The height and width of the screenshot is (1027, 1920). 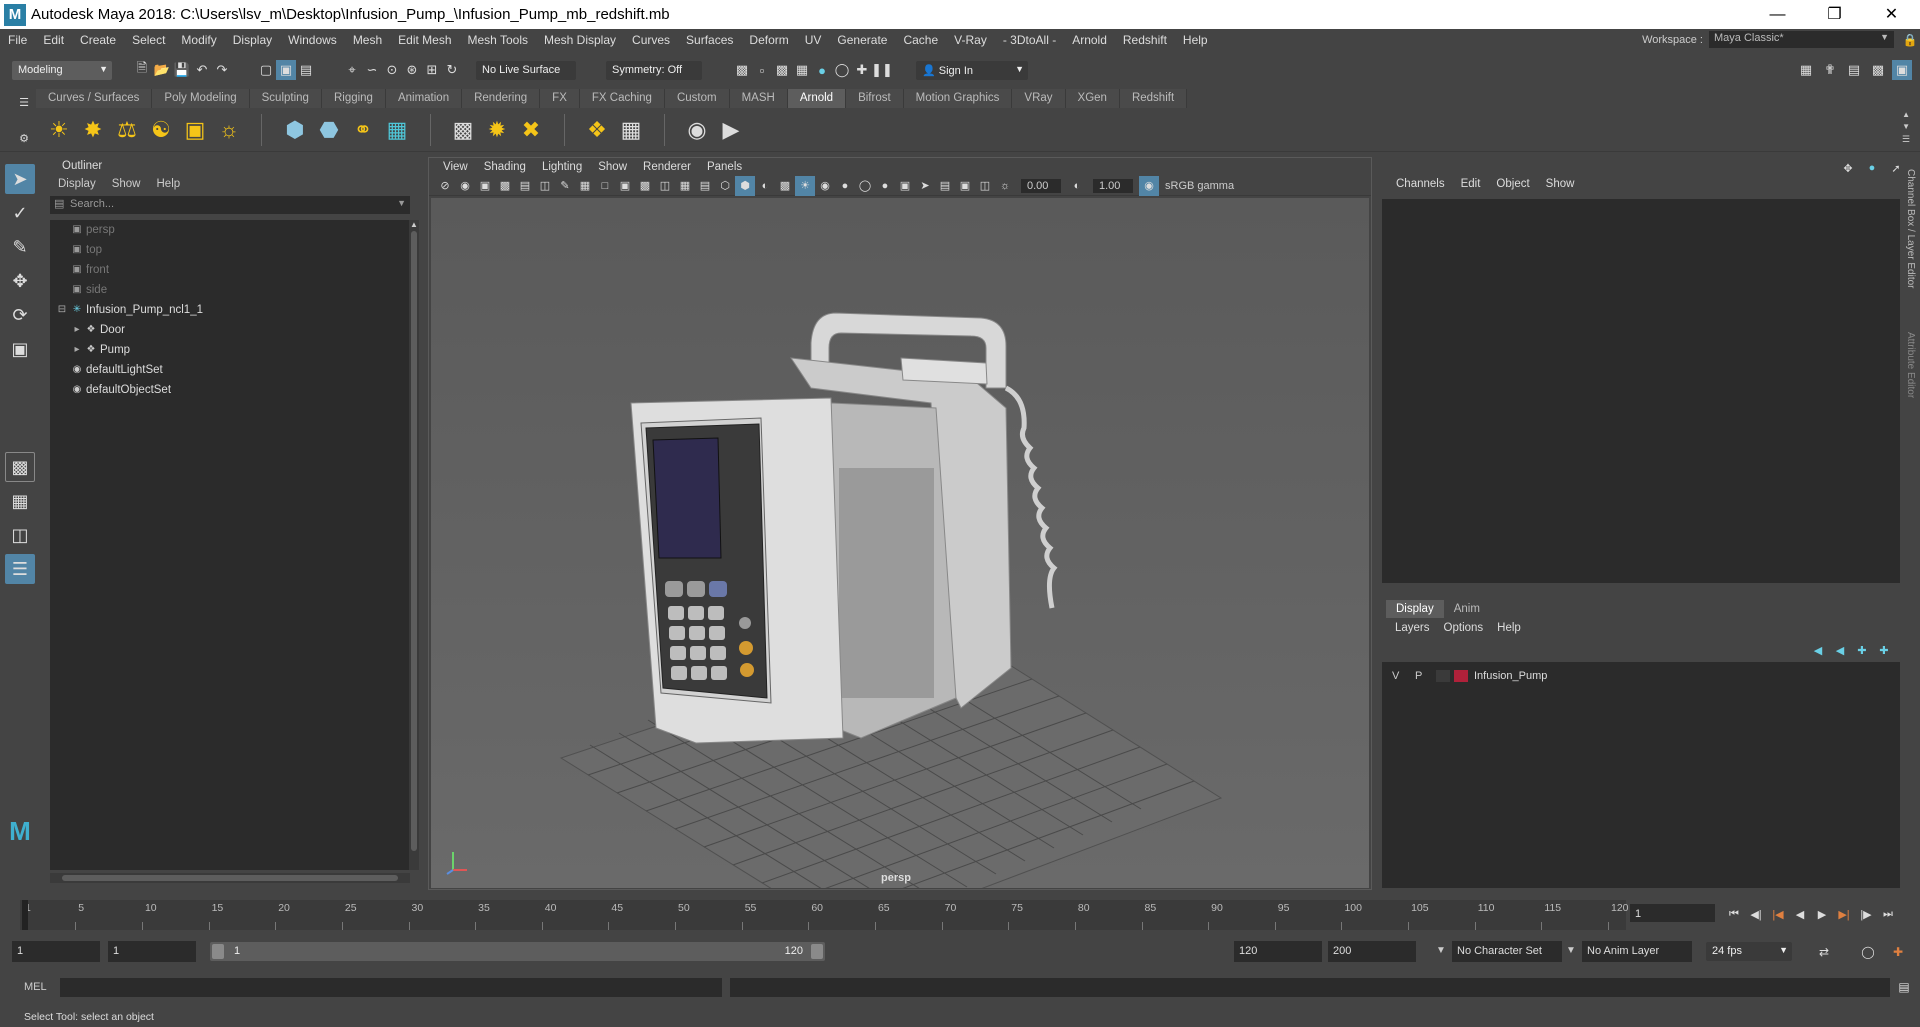 I want to click on attribute-editor-side-tab: Attribute Editor, so click(x=1910, y=365).